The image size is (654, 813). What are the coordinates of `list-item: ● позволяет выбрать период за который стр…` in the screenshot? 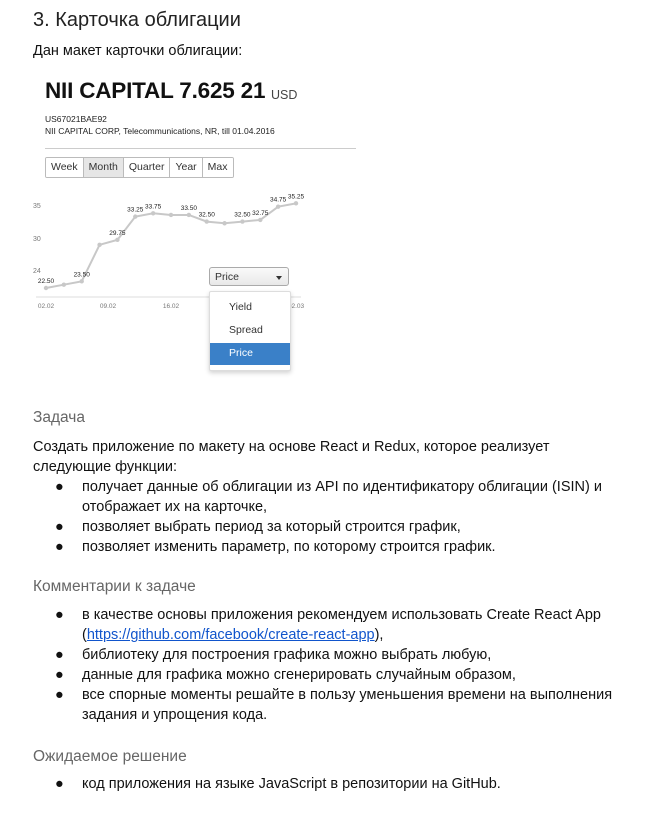 It's located at (333, 527).